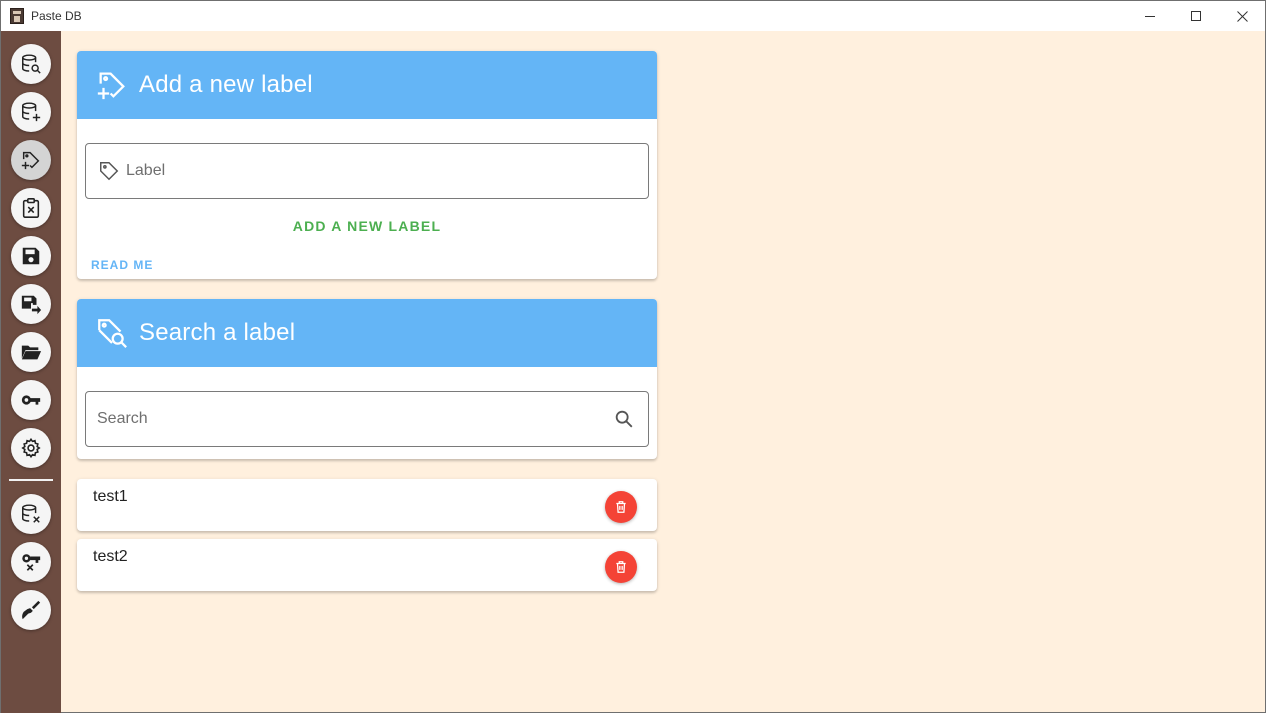 Image resolution: width=1266 pixels, height=713 pixels. I want to click on search-label-card: Search a label, so click(367, 379).